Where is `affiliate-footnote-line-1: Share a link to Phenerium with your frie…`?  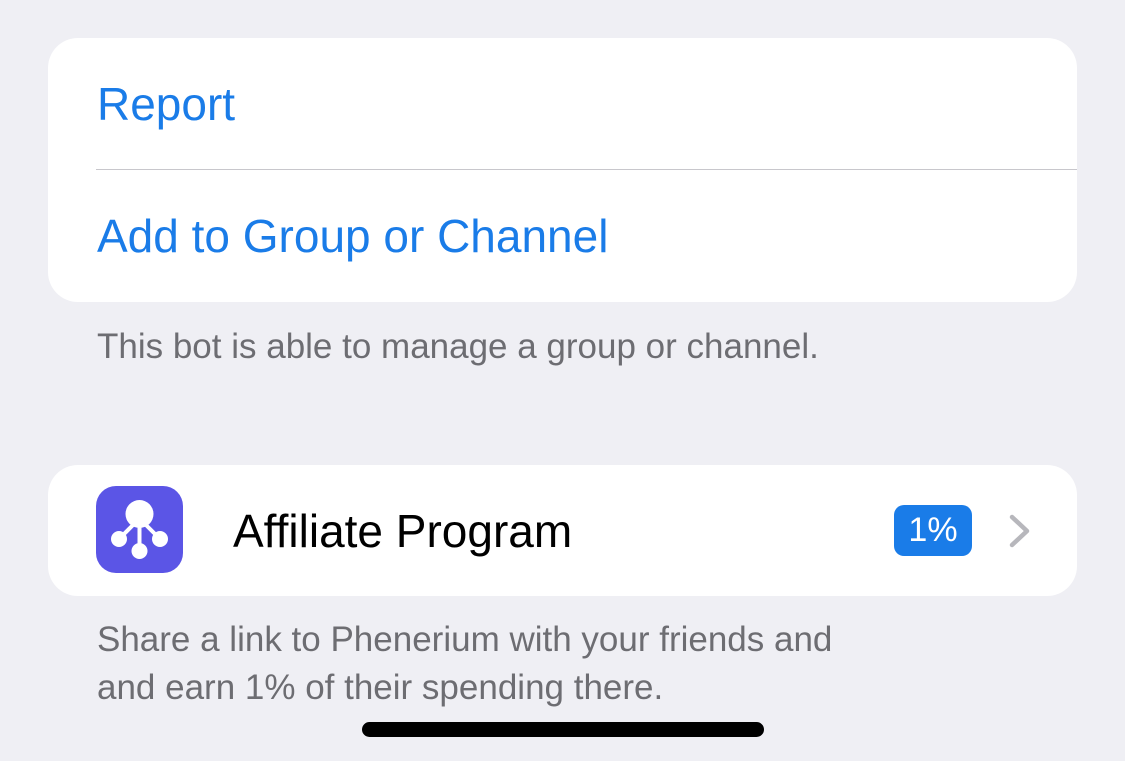 affiliate-footnote-line-1: Share a link to Phenerium with your frie… is located at coordinates (465, 639).